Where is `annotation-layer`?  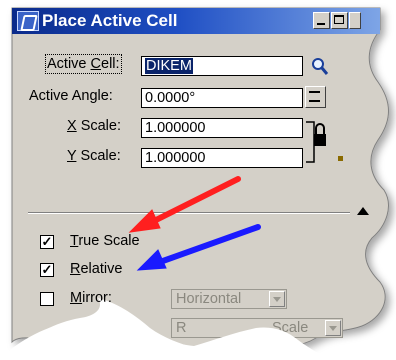 annotation-layer is located at coordinates (194, 223).